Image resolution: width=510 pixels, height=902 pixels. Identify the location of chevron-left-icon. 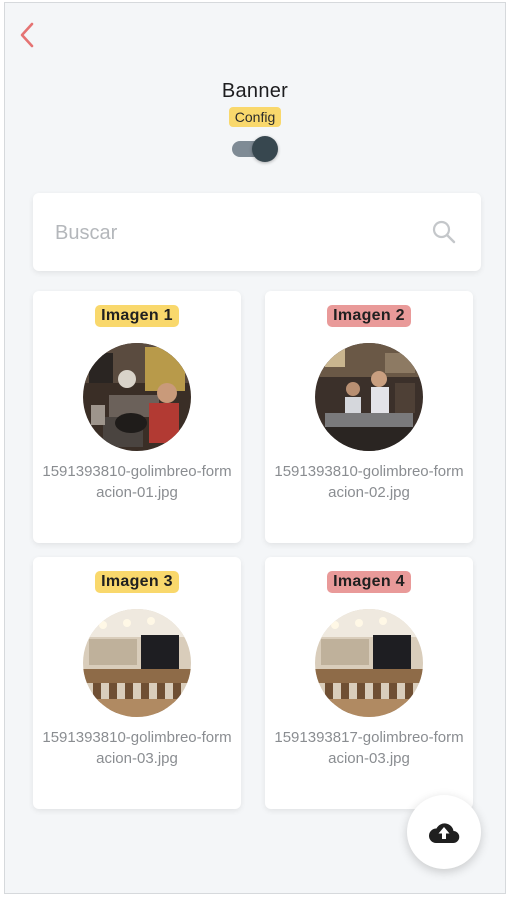
(27, 35).